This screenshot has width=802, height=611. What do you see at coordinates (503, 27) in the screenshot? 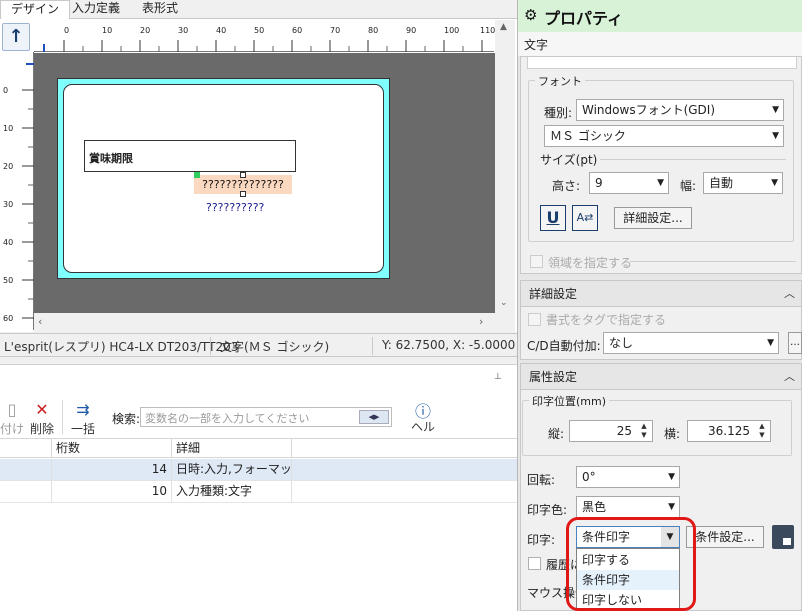
I see `scroll-up-icon: ▲` at bounding box center [503, 27].